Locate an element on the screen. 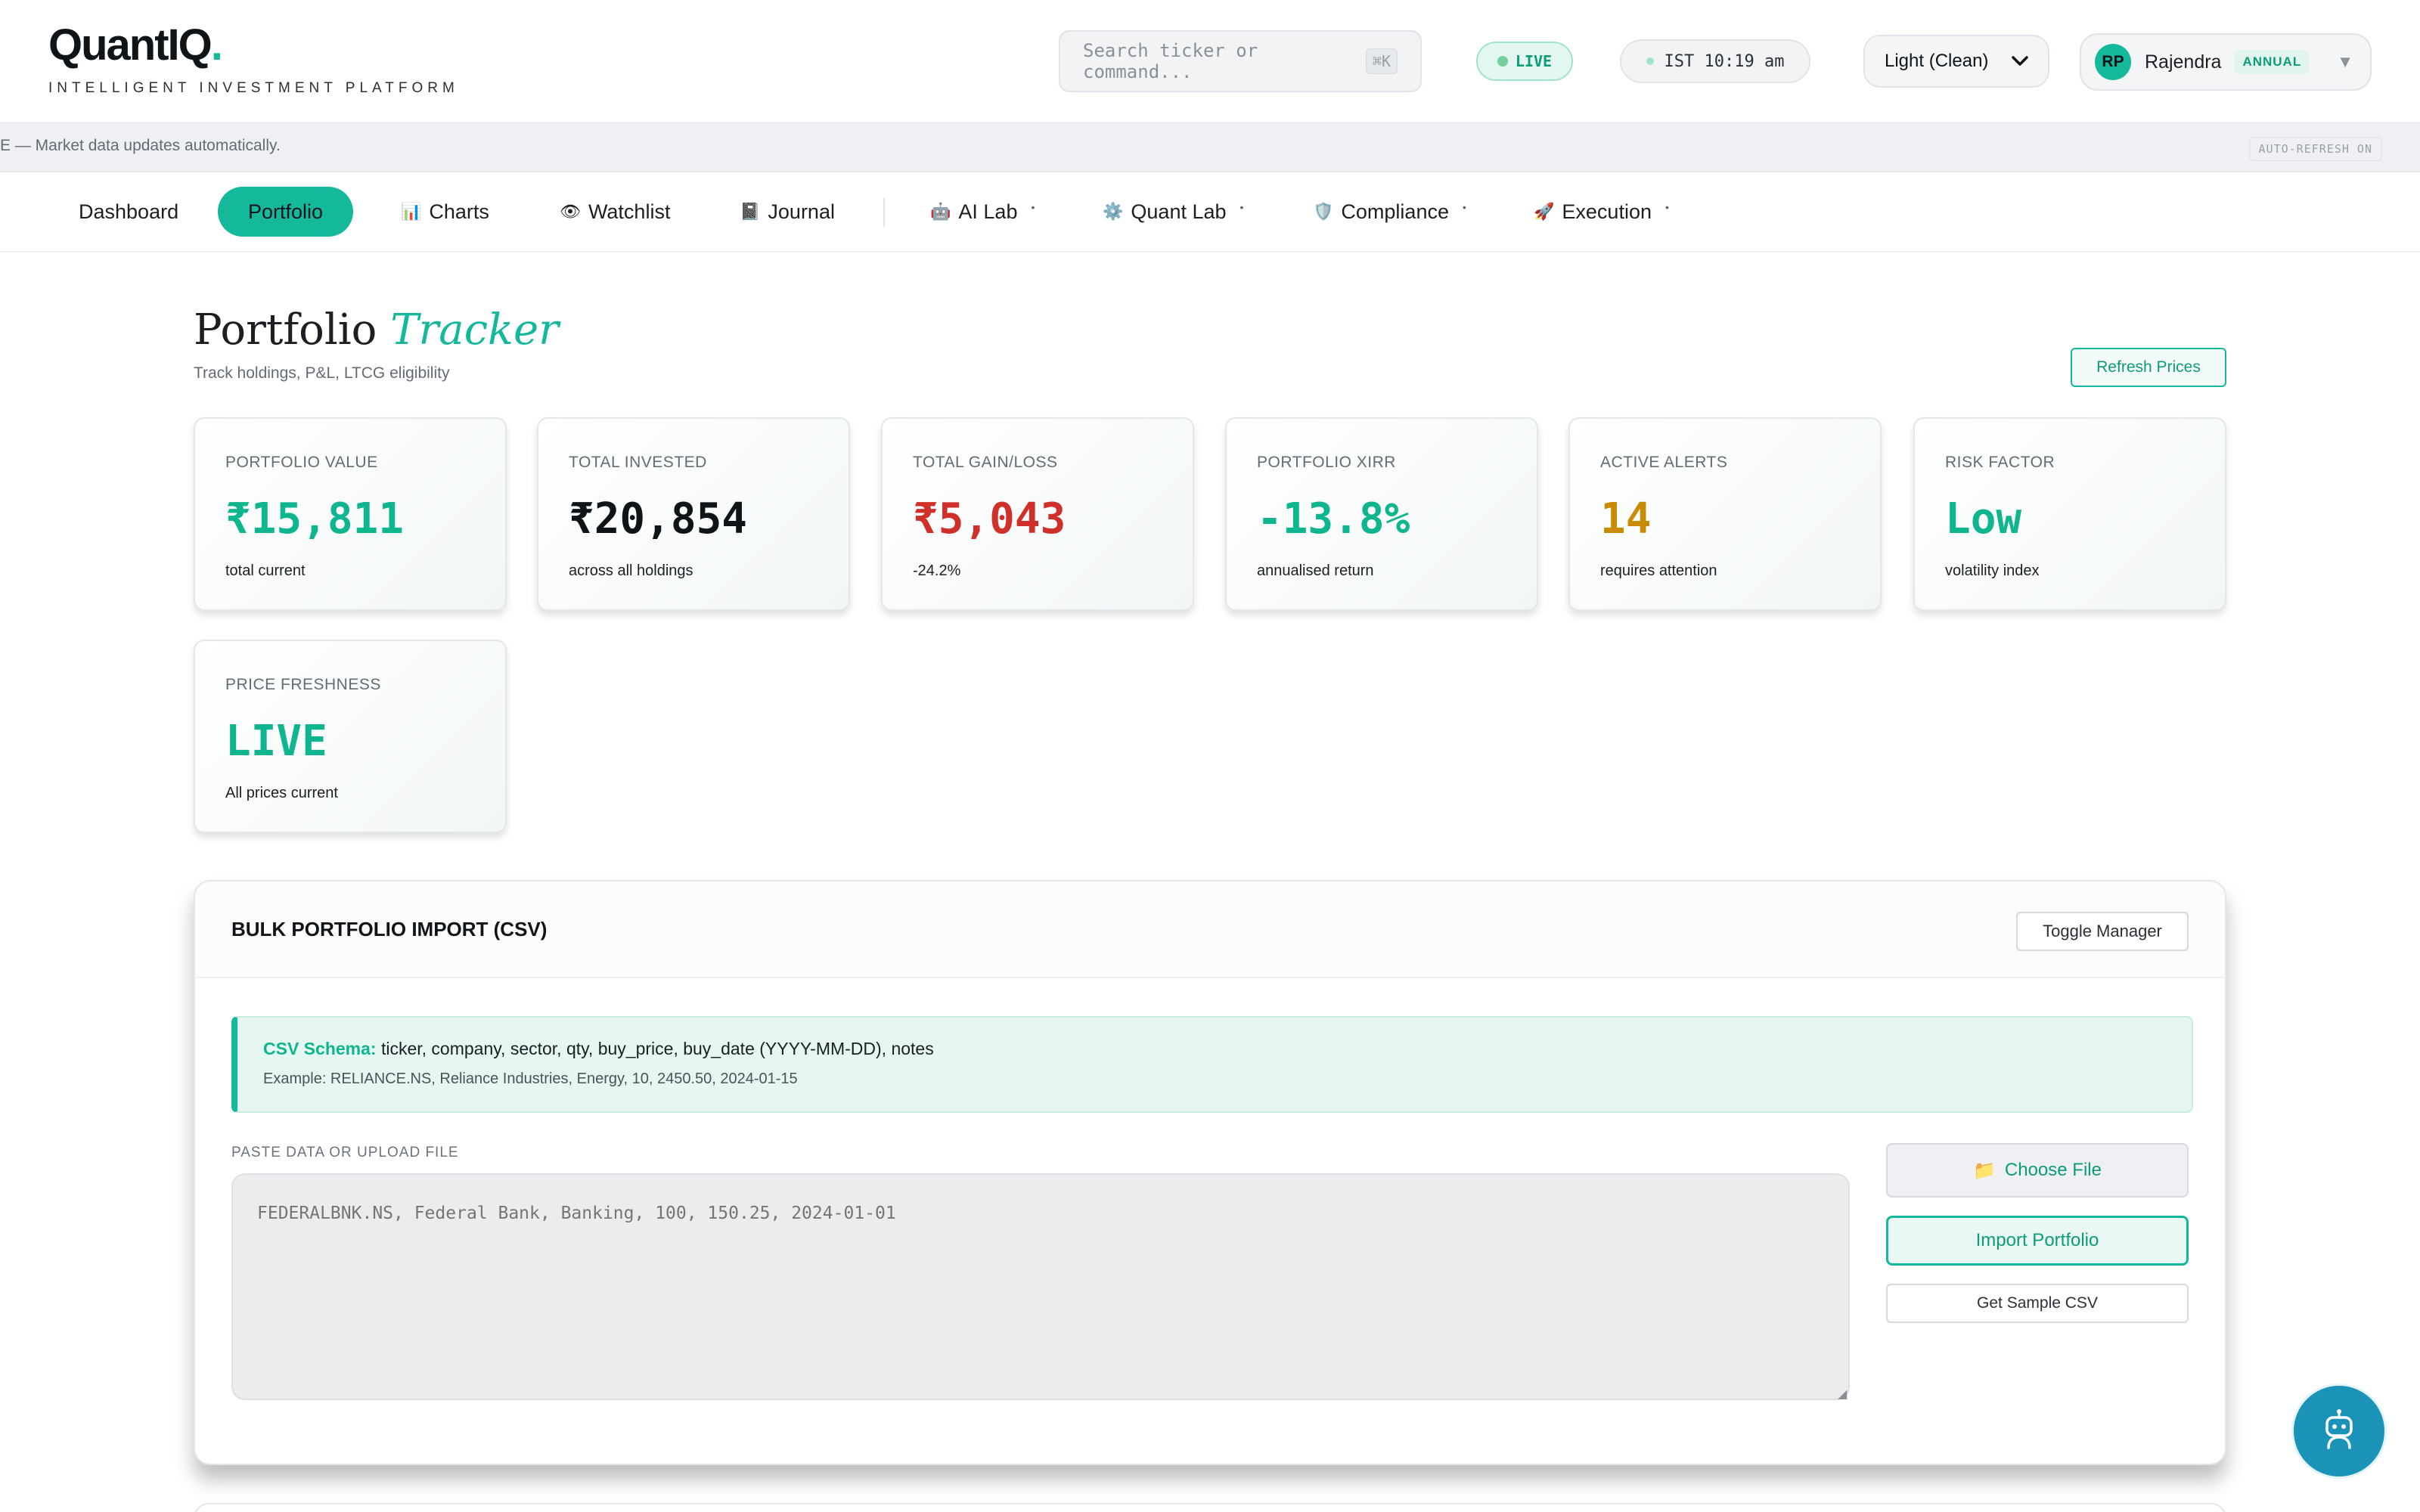  metric-card-price-freshness: PRICE FRESHNESS LIVE All prices current is located at coordinates (350, 736).